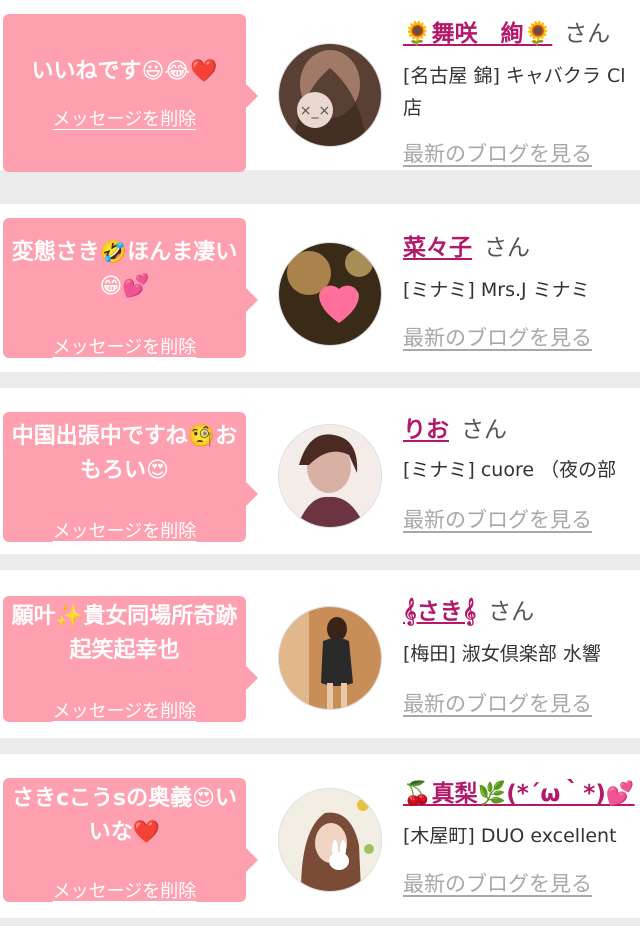 The image size is (640, 926). What do you see at coordinates (426, 430) in the screenshot?
I see `cast-name-link: りお` at bounding box center [426, 430].